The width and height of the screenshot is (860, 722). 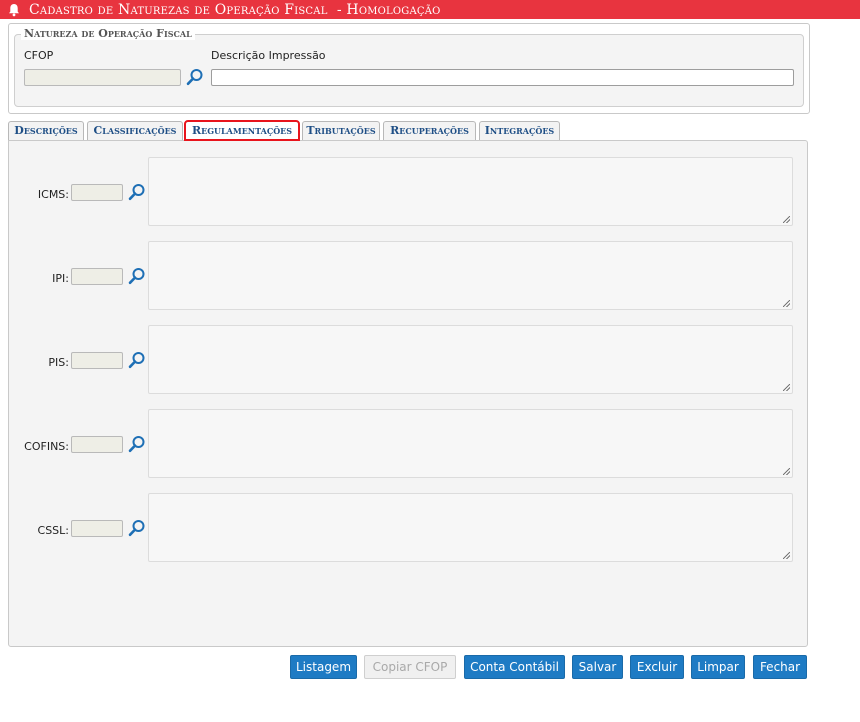 I want to click on pis-label: PIS:, so click(x=58, y=362).